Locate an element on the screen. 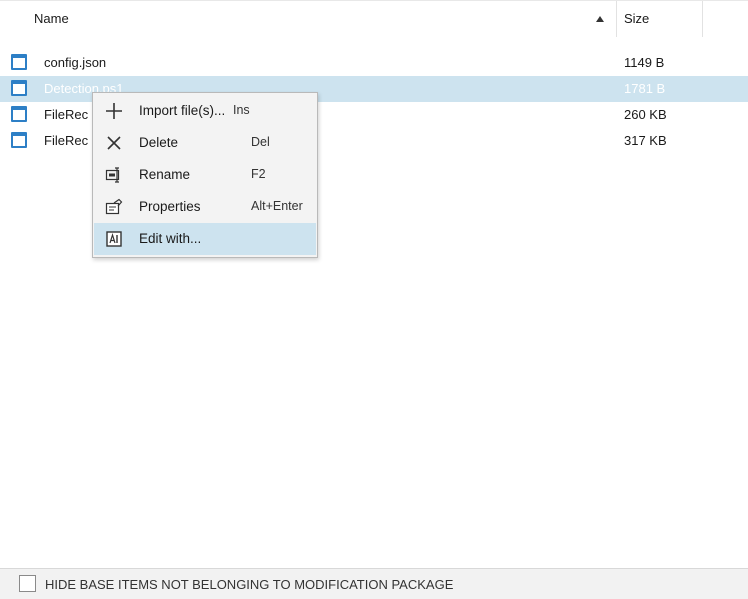 Image resolution: width=748 pixels, height=599 pixels. column-header-row: Name Size is located at coordinates (374, 19).